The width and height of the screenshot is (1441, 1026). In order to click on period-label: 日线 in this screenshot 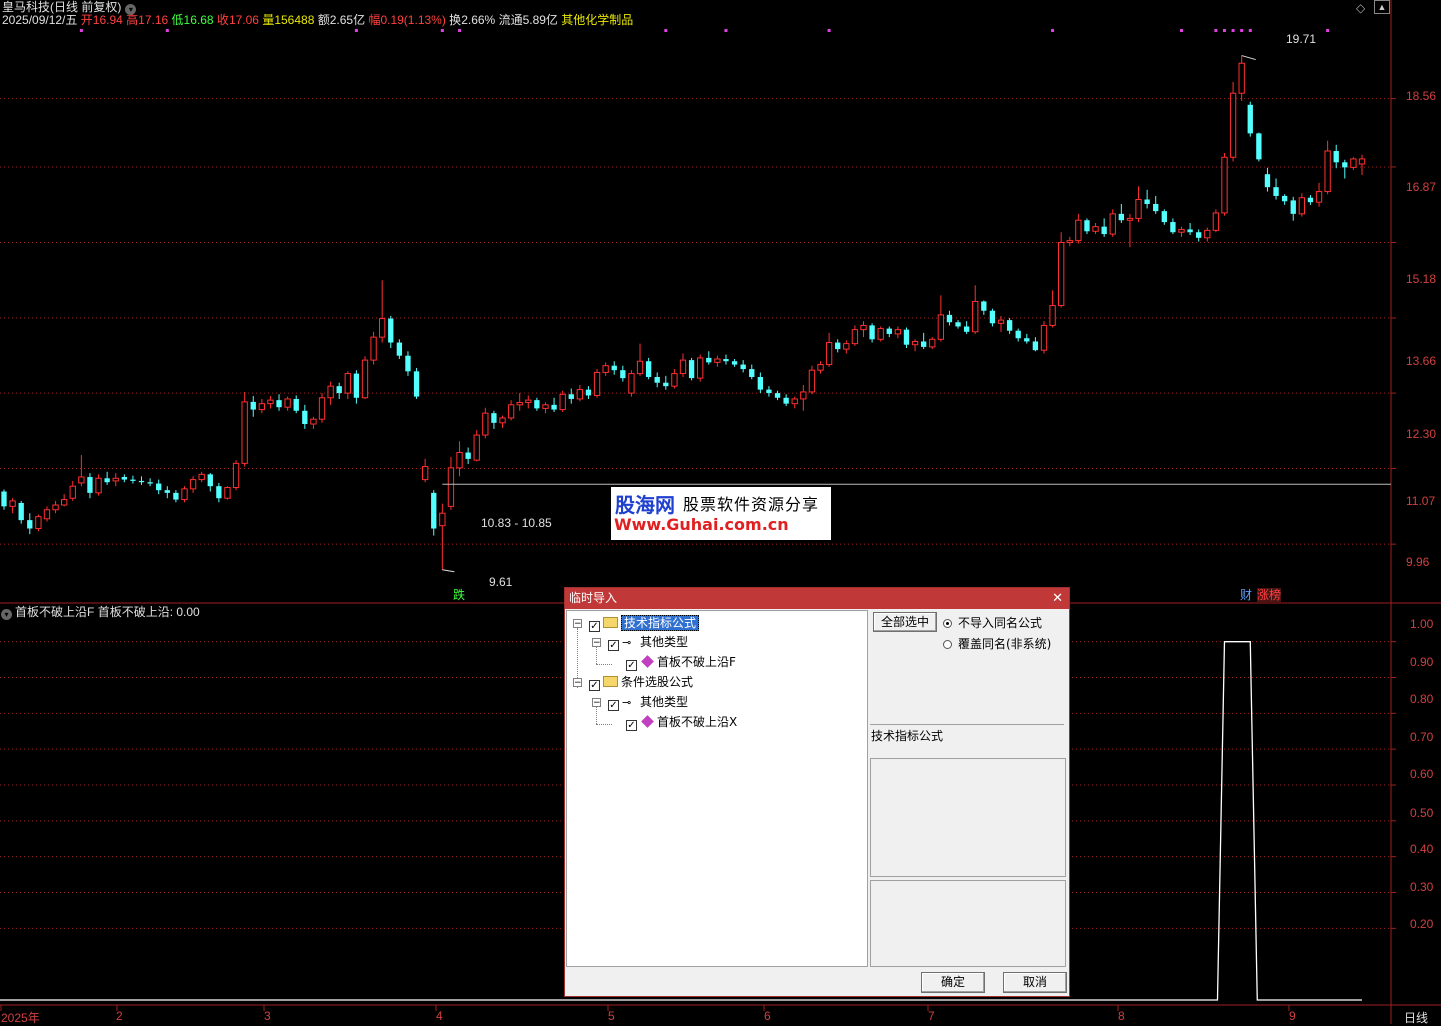, I will do `click(1416, 1017)`.